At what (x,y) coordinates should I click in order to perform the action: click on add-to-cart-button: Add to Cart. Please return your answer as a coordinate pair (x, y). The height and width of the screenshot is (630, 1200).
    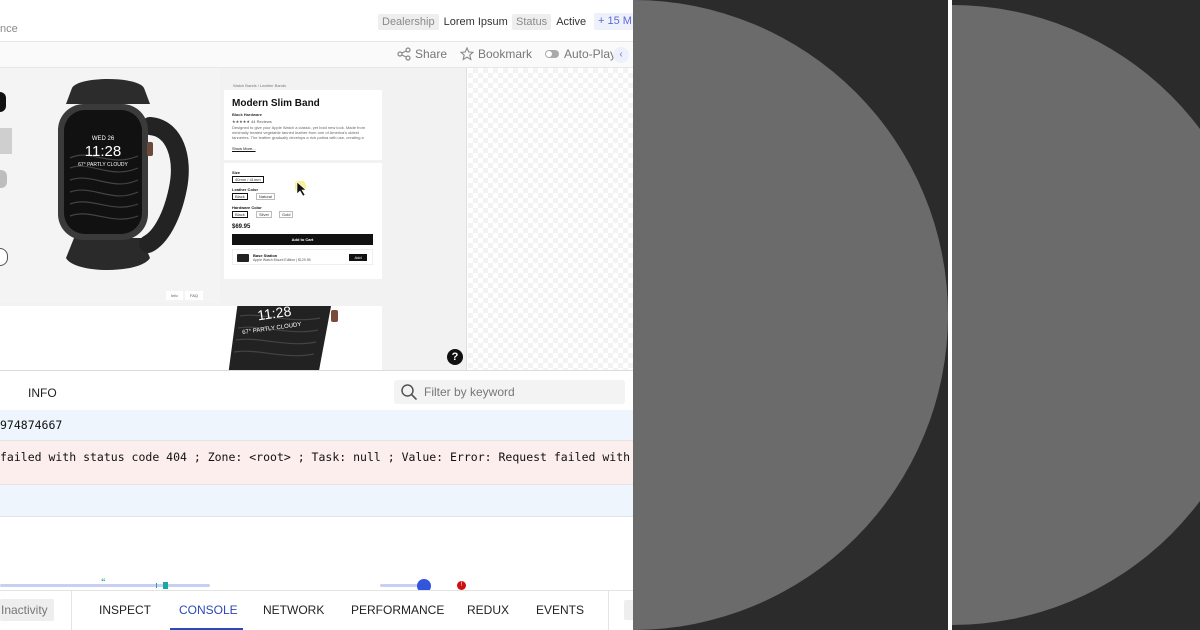
    Looking at the image, I should click on (302, 239).